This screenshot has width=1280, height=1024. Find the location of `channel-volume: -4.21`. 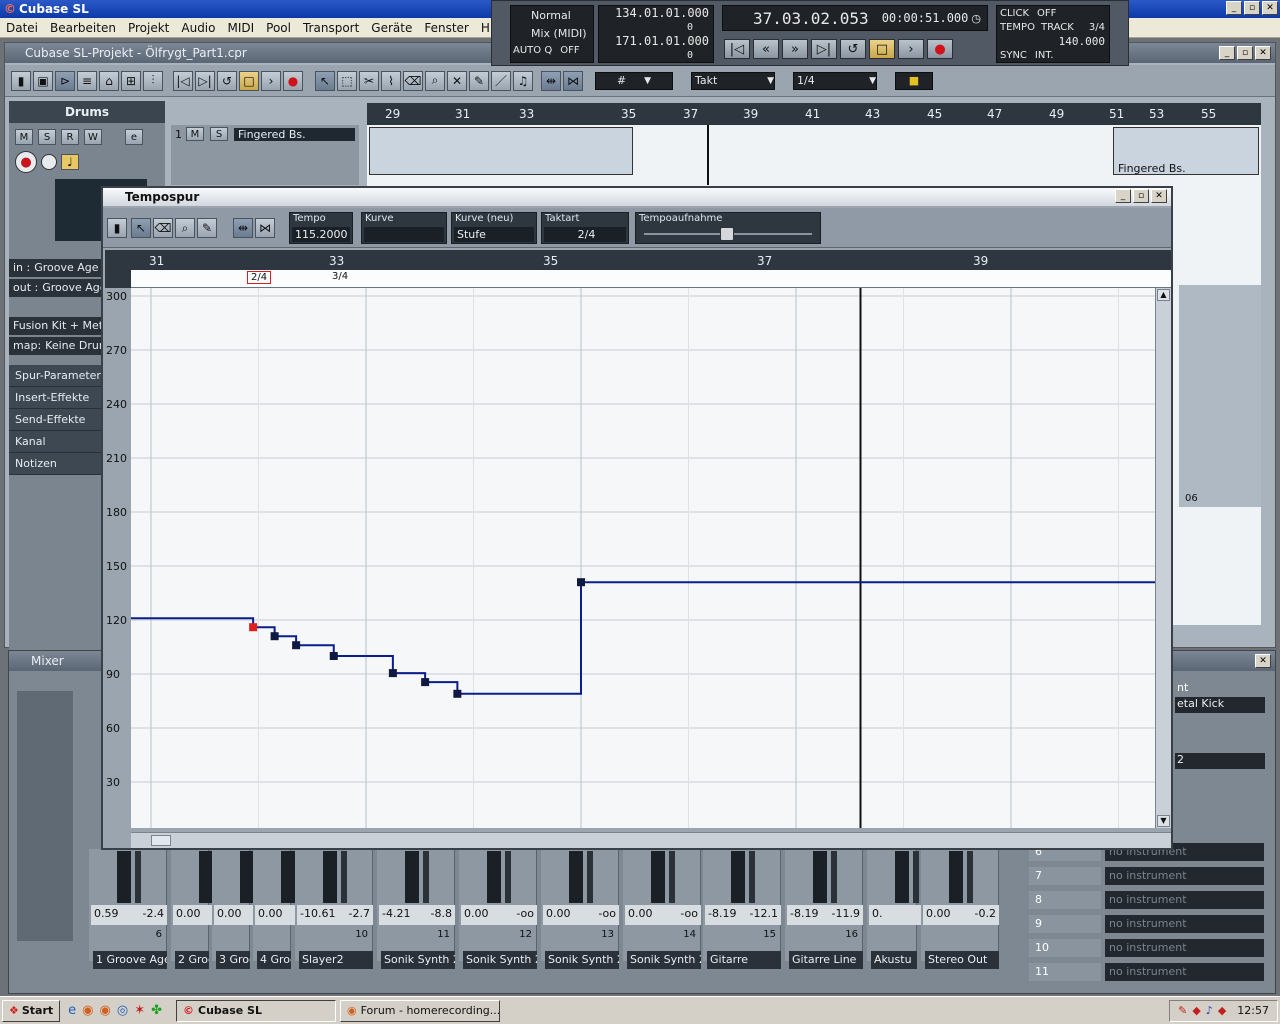

channel-volume: -4.21 is located at coordinates (396, 915).